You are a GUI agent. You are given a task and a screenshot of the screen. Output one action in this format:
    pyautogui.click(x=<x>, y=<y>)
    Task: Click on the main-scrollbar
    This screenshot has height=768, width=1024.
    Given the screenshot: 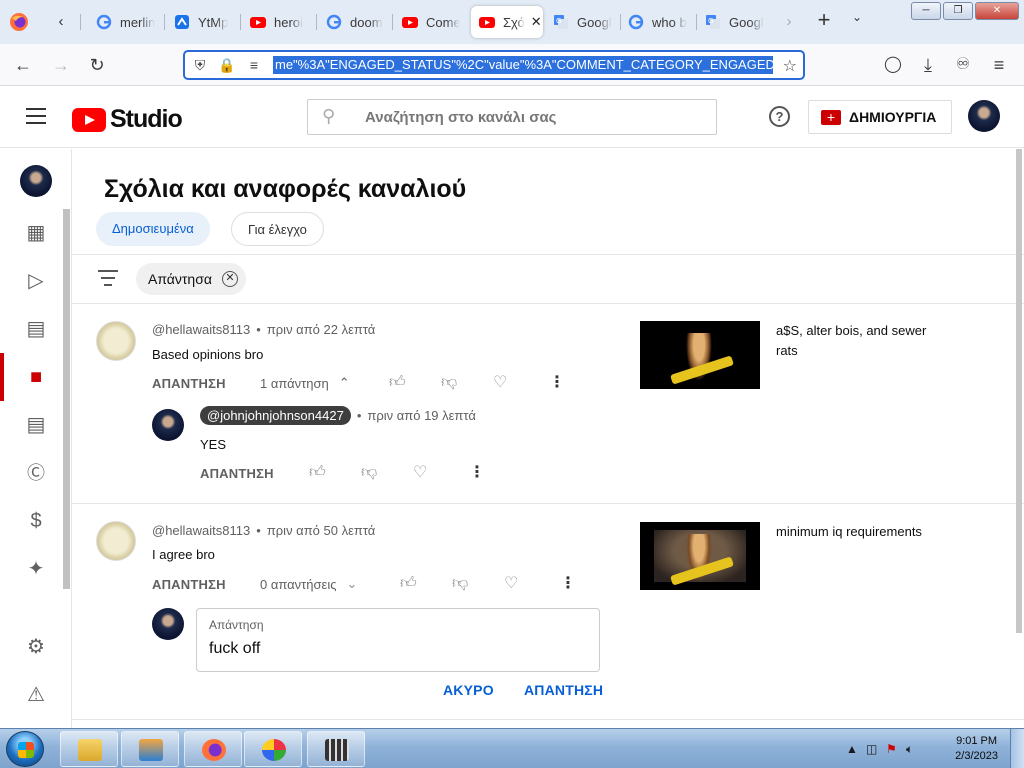 What is the action you would take?
    pyautogui.click(x=1019, y=391)
    